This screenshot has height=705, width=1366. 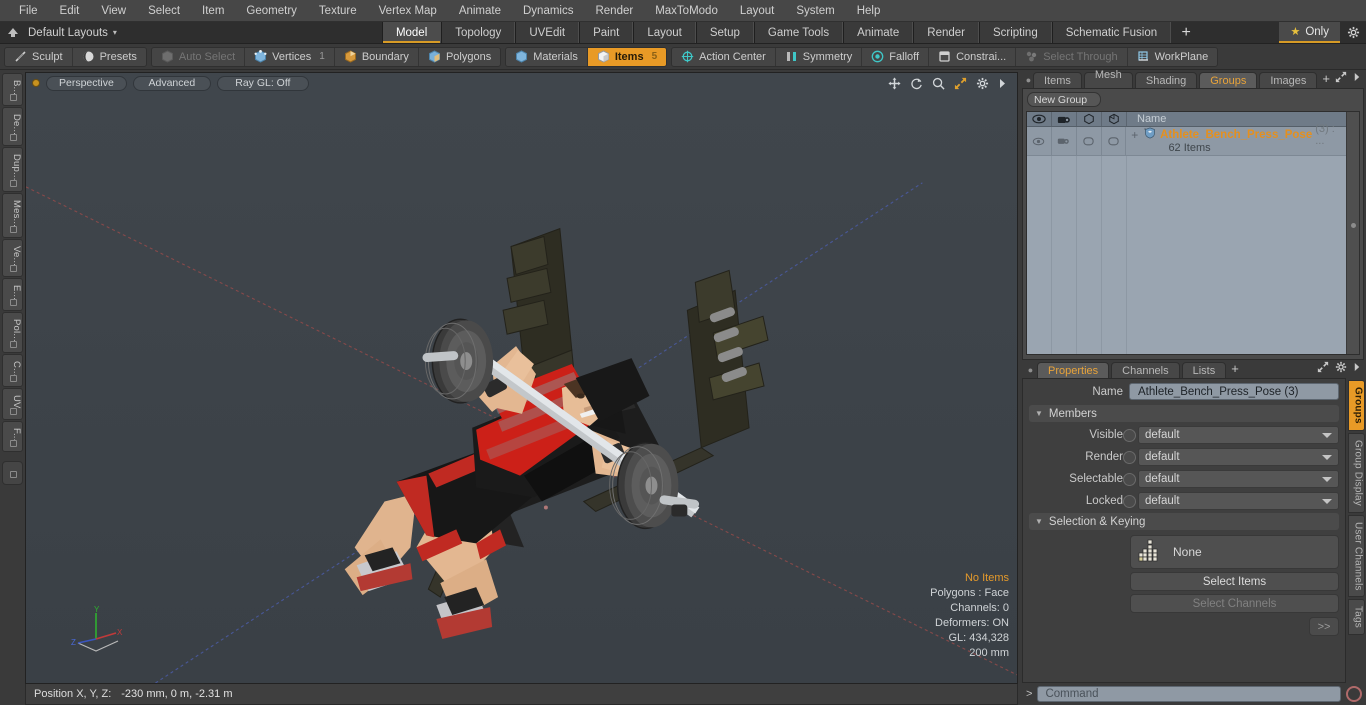 What do you see at coordinates (686, 11) in the screenshot?
I see `menu-item-maxtomodo: MaxToModo` at bounding box center [686, 11].